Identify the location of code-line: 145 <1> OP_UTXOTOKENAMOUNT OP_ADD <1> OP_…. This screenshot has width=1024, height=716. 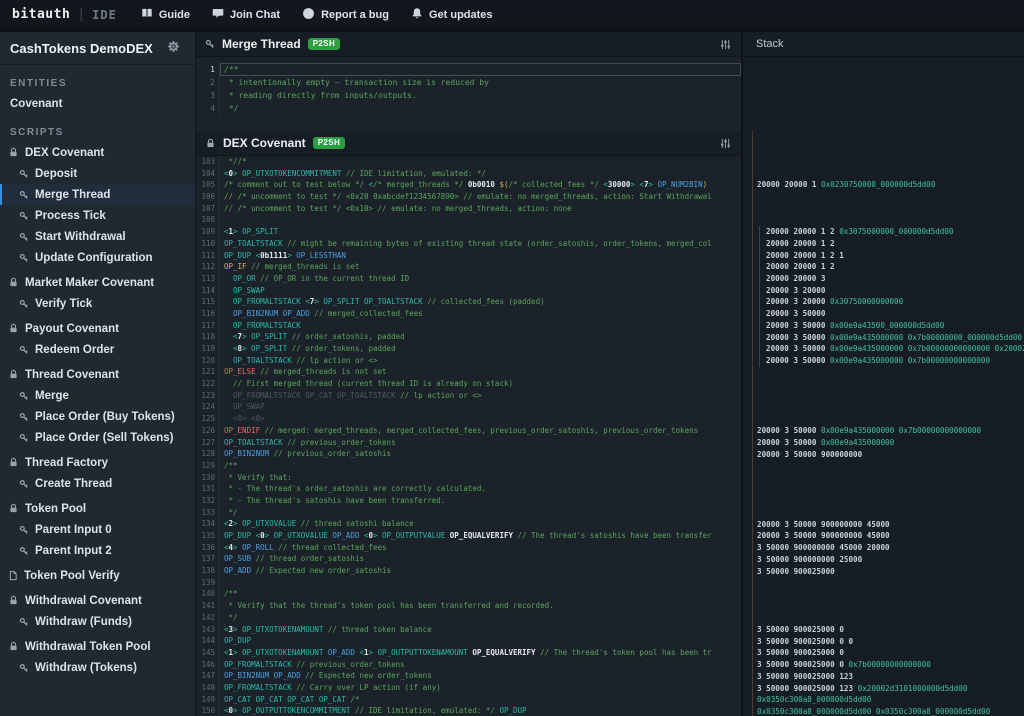
(468, 652).